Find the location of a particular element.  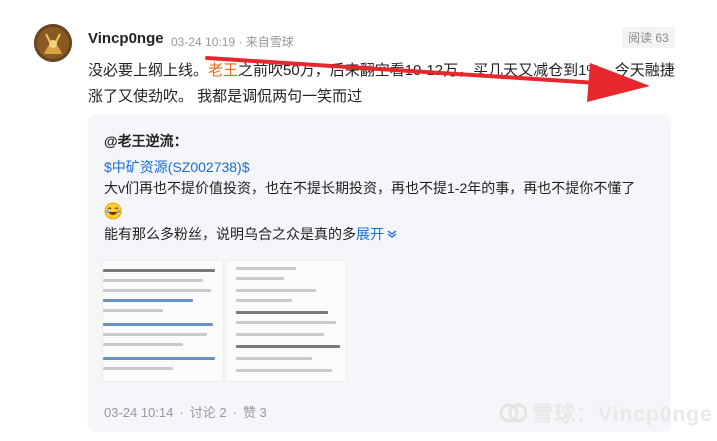

quote-author: @老王逆流： is located at coordinates (146, 141).